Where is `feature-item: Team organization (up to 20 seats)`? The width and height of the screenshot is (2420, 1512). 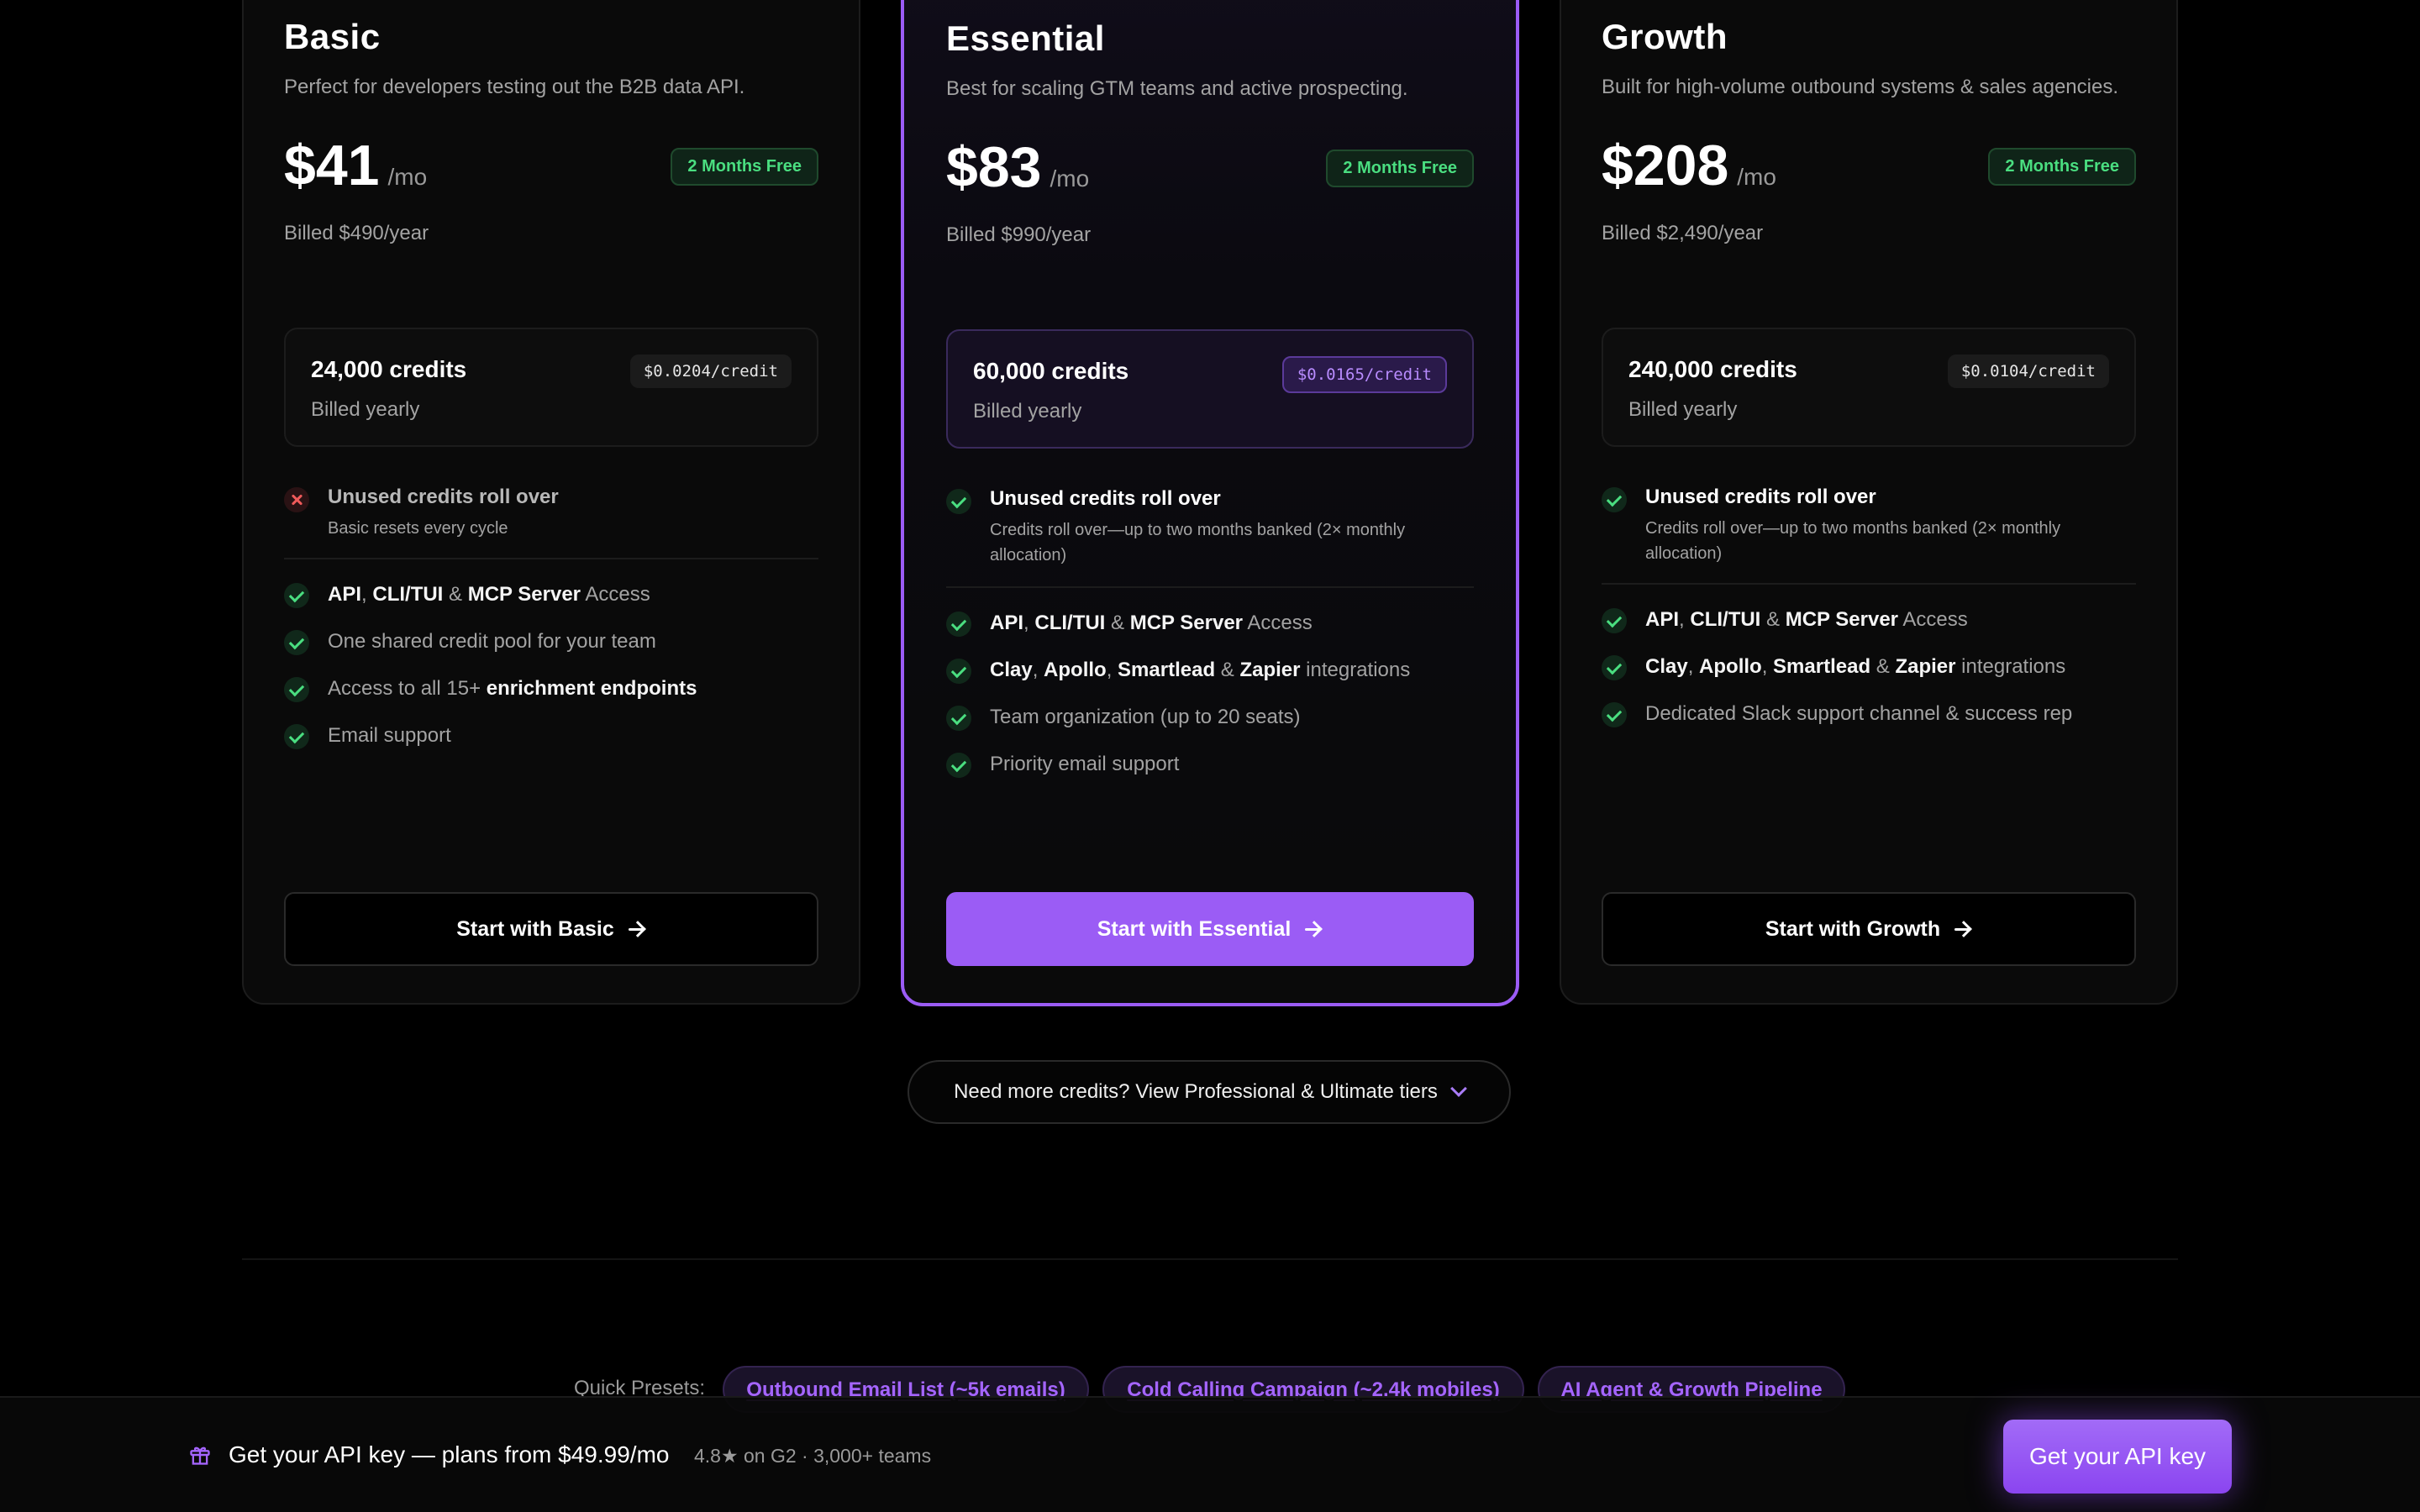
feature-item: Team organization (up to 20 seats) is located at coordinates (1210, 727).